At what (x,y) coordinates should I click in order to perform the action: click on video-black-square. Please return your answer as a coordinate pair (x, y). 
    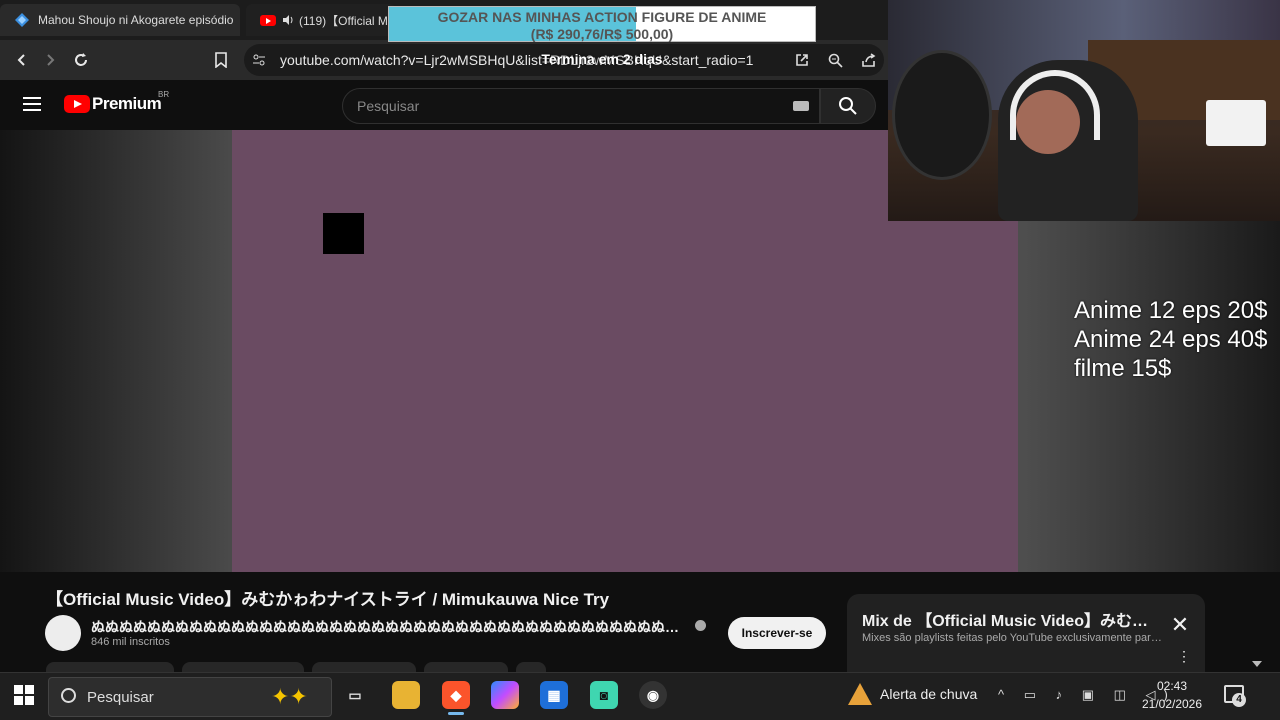
    Looking at the image, I should click on (343, 233).